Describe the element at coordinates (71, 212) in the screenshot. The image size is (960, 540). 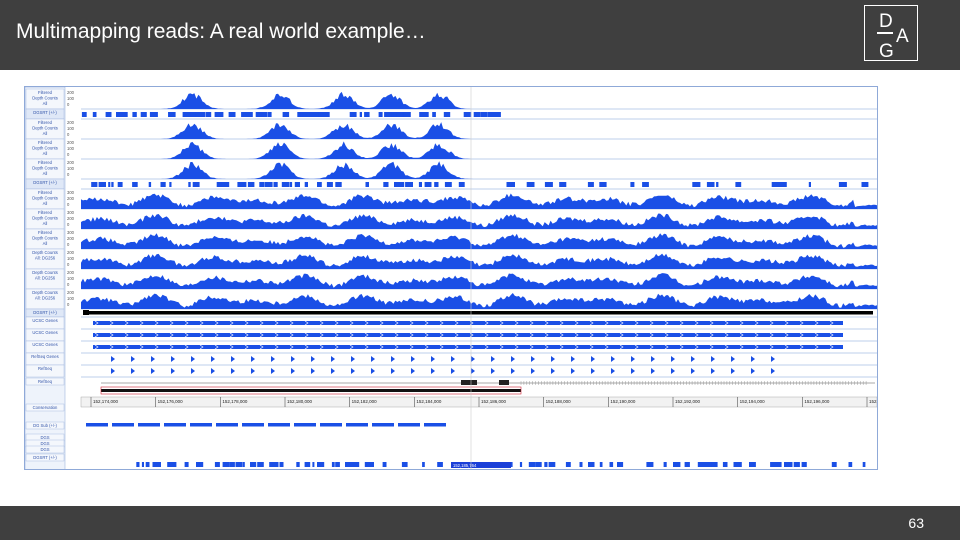
I see `track-scale-label: 300` at that location.